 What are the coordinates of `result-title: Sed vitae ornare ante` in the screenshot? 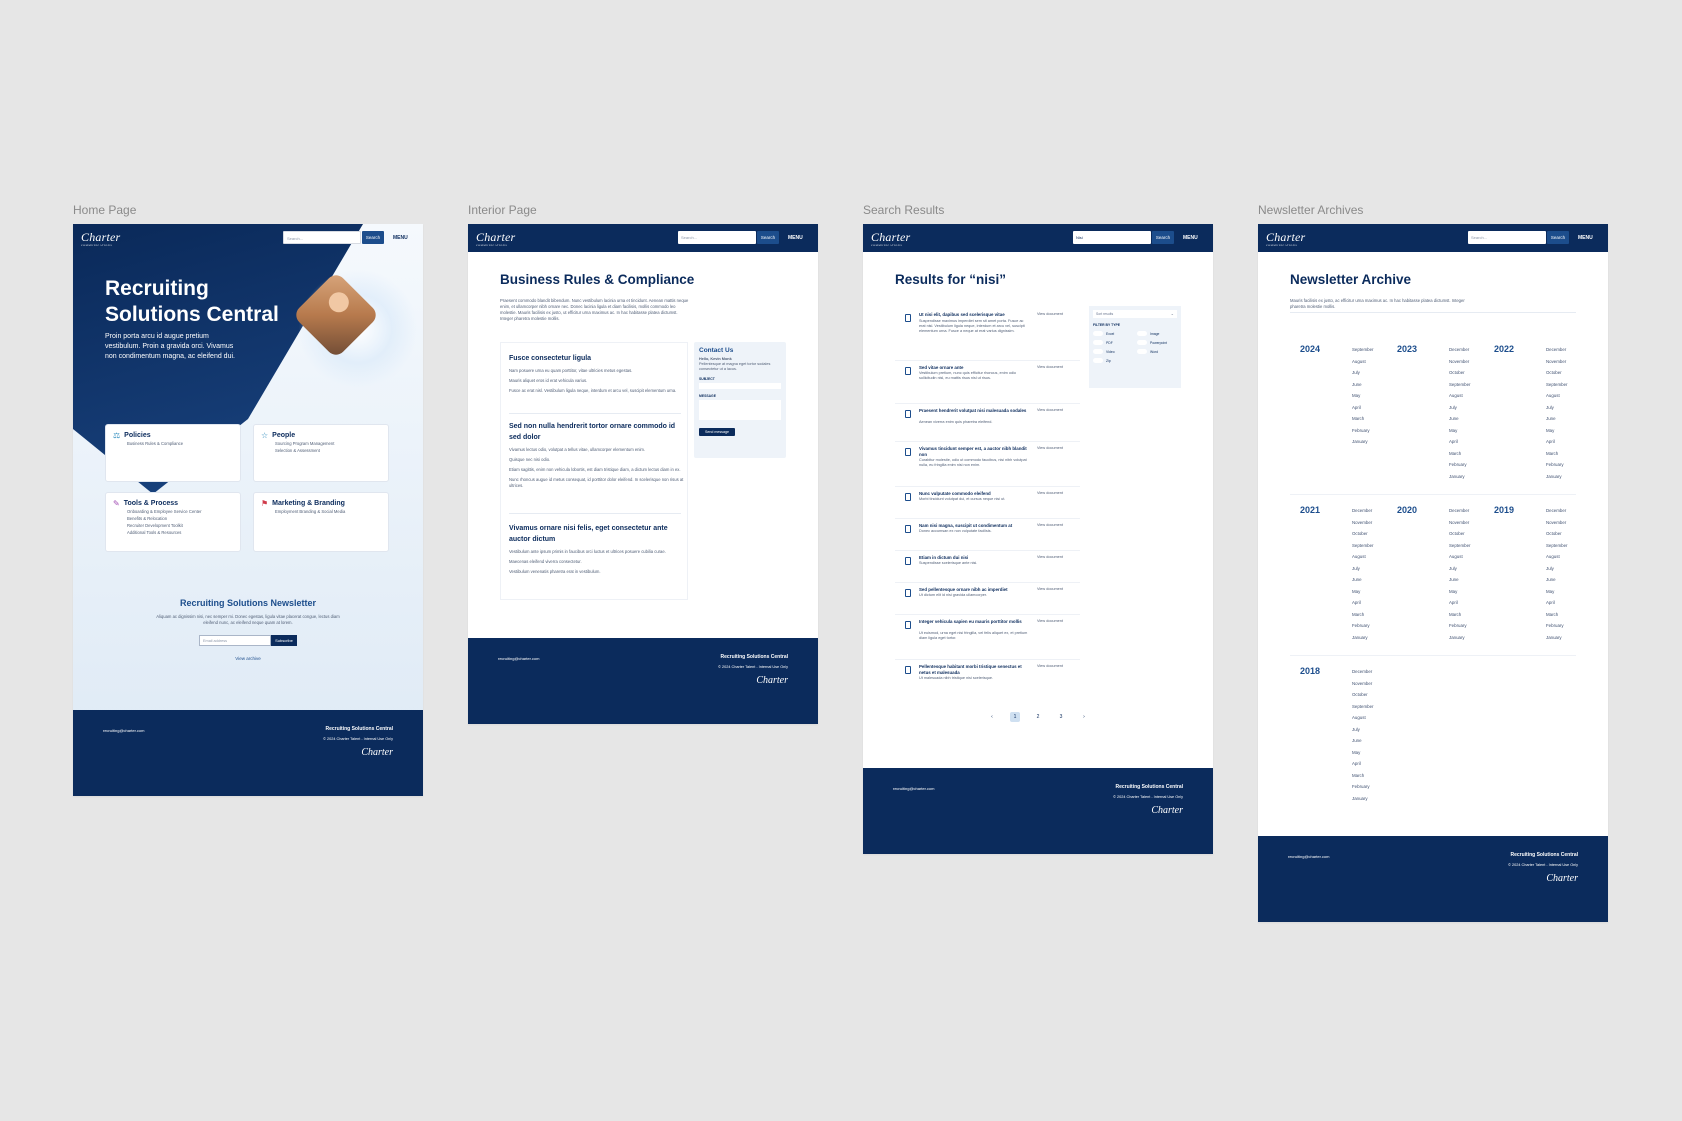 It's located at (975, 368).